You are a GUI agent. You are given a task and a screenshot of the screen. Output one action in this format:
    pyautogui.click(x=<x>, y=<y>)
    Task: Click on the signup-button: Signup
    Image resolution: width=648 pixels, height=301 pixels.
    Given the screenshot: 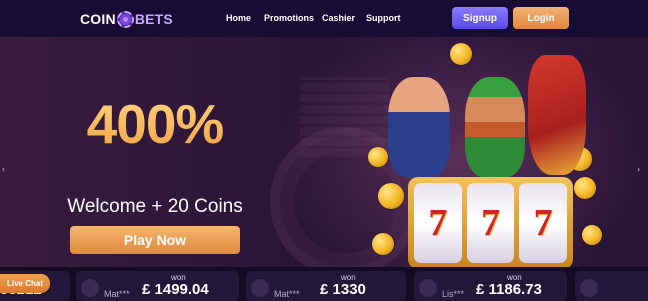 What is the action you would take?
    pyautogui.click(x=480, y=18)
    